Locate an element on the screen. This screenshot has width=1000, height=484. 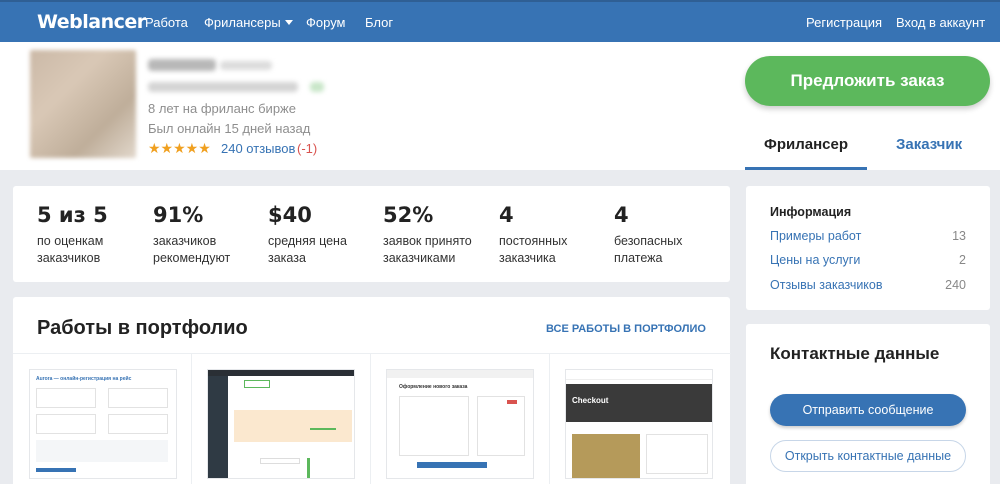
logo: Weblancer is located at coordinates (91, 22).